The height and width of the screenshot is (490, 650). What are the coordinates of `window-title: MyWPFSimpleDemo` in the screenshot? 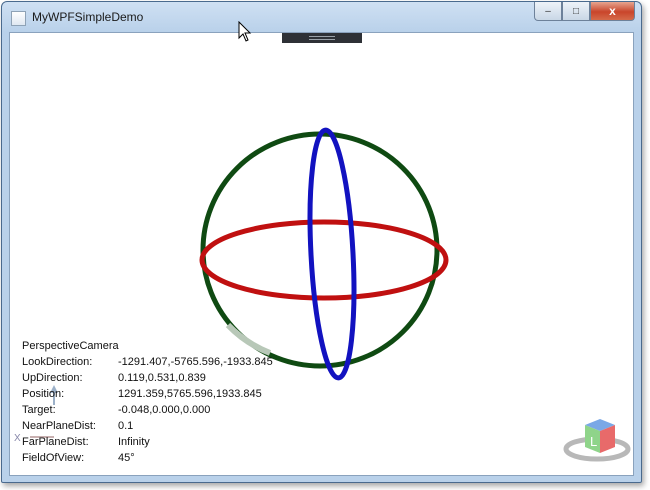 It's located at (88, 17).